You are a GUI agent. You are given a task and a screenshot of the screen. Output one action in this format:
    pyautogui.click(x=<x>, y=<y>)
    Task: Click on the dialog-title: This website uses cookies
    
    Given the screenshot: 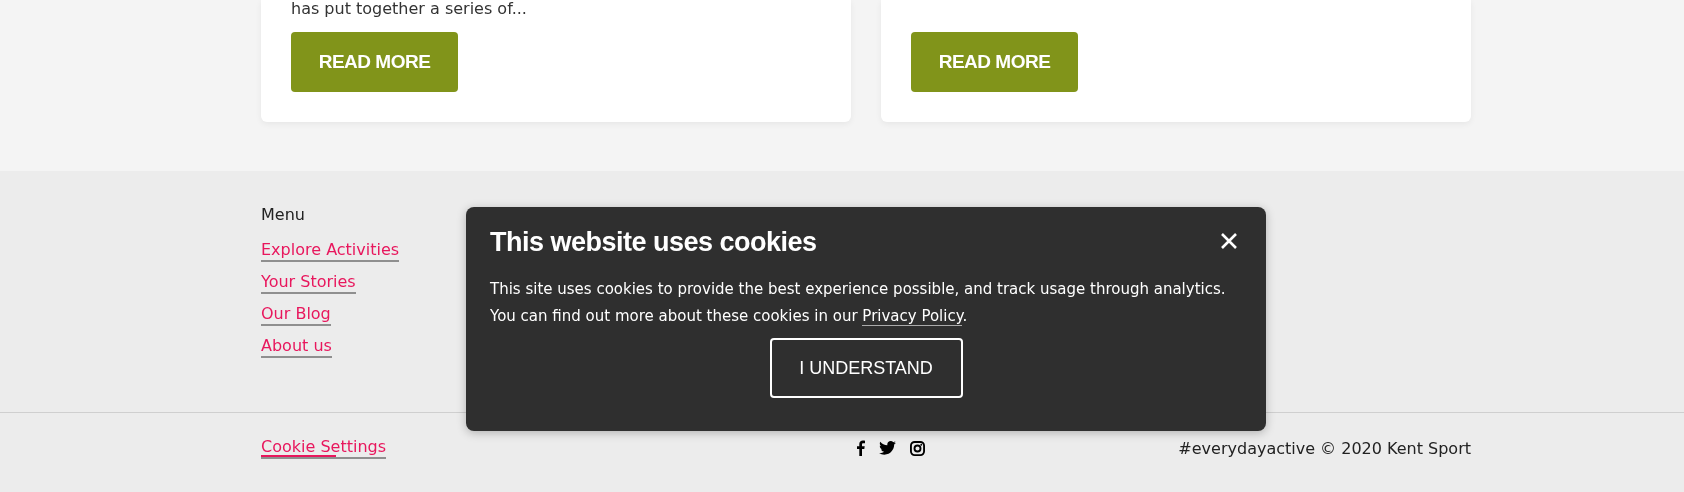 What is the action you would take?
    pyautogui.click(x=653, y=242)
    